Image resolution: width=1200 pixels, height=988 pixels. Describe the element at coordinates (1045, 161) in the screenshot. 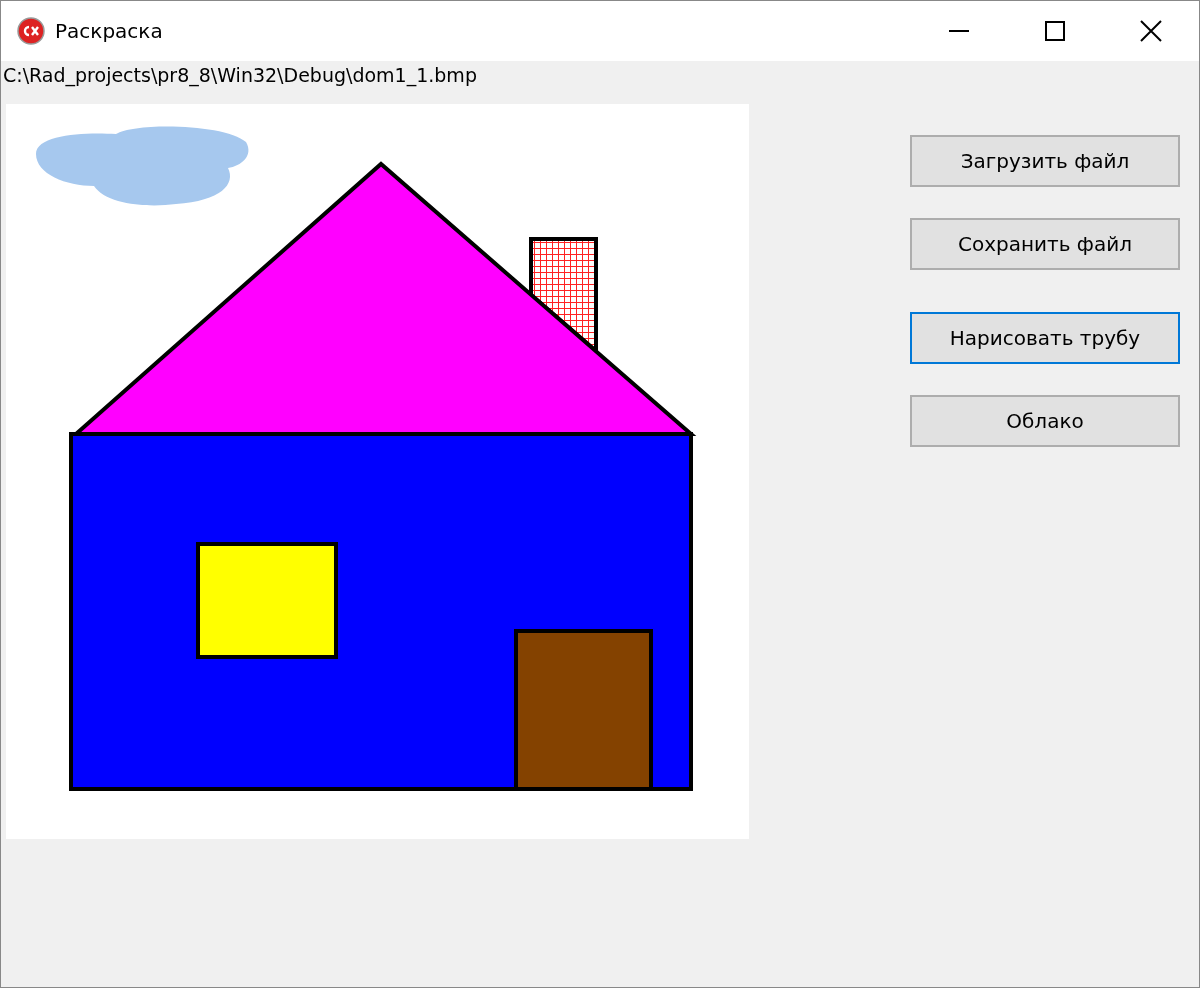

I see `action-button: Загрузить файл` at that location.